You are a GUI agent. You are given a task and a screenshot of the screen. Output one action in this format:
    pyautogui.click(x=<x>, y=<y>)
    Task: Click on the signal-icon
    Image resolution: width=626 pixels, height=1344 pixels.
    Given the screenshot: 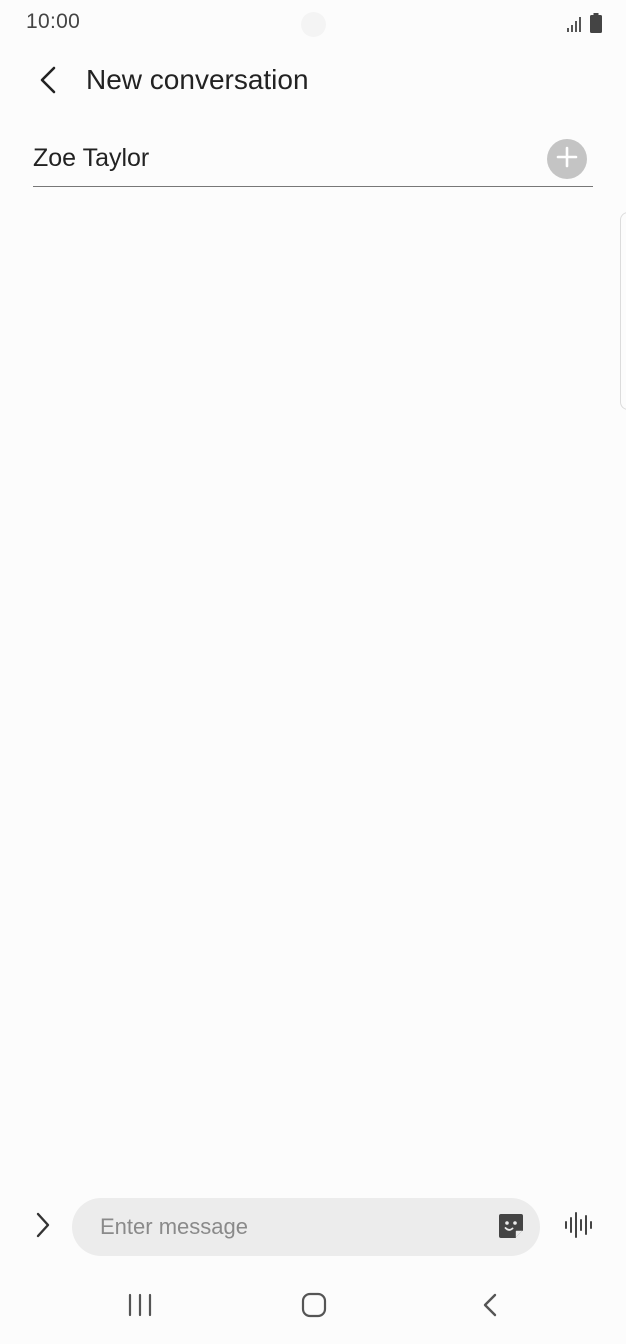 What is the action you would take?
    pyautogui.click(x=575, y=26)
    